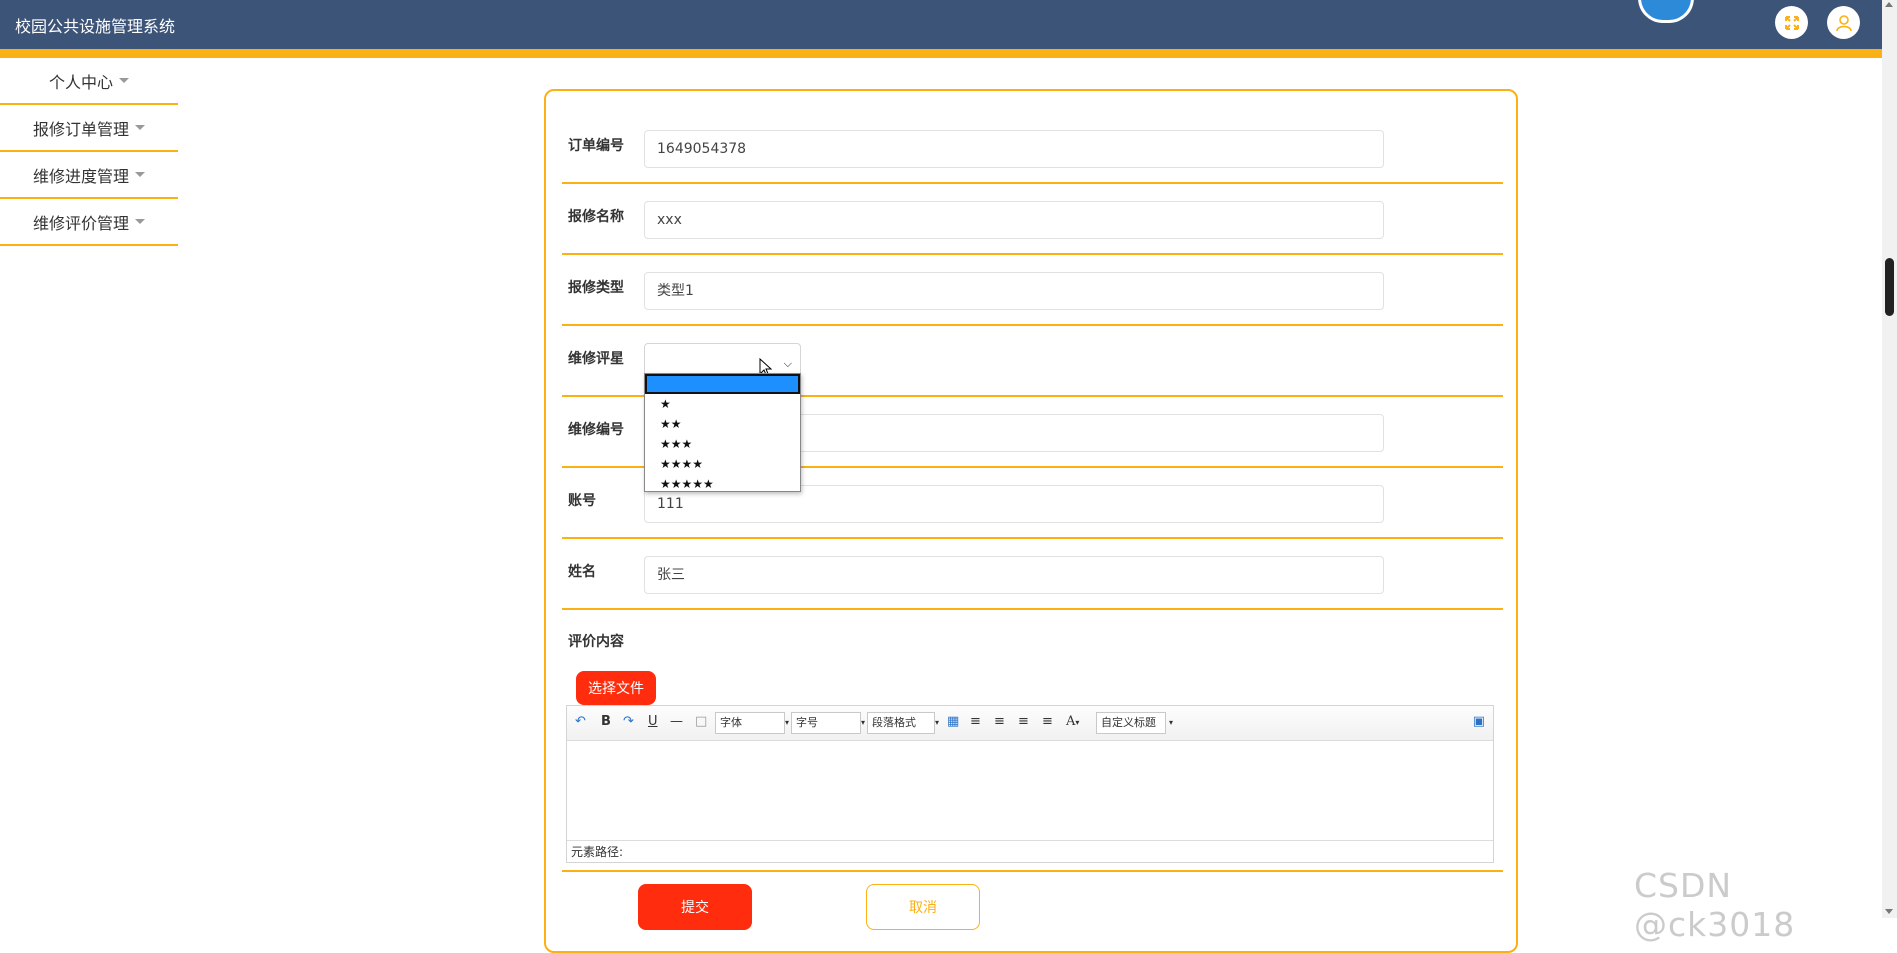  What do you see at coordinates (1889, 287) in the screenshot?
I see `scroll-thumb` at bounding box center [1889, 287].